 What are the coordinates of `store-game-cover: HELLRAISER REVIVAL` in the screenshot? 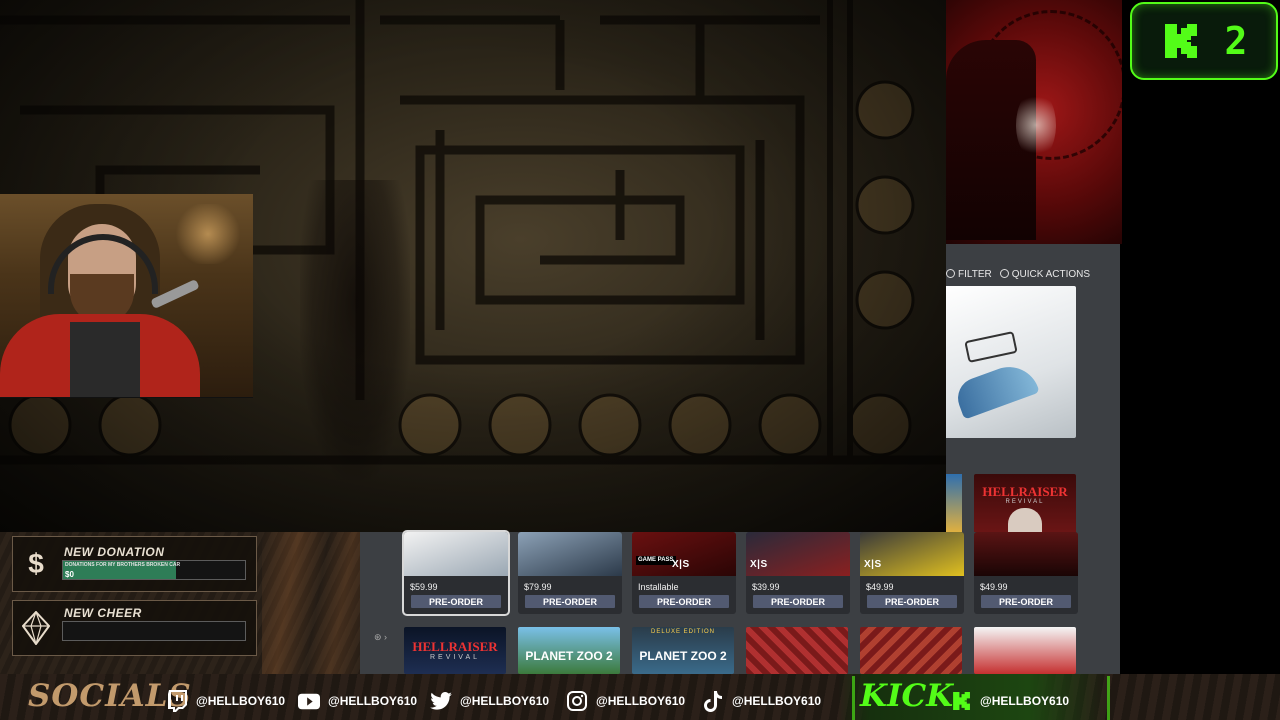 It's located at (455, 650).